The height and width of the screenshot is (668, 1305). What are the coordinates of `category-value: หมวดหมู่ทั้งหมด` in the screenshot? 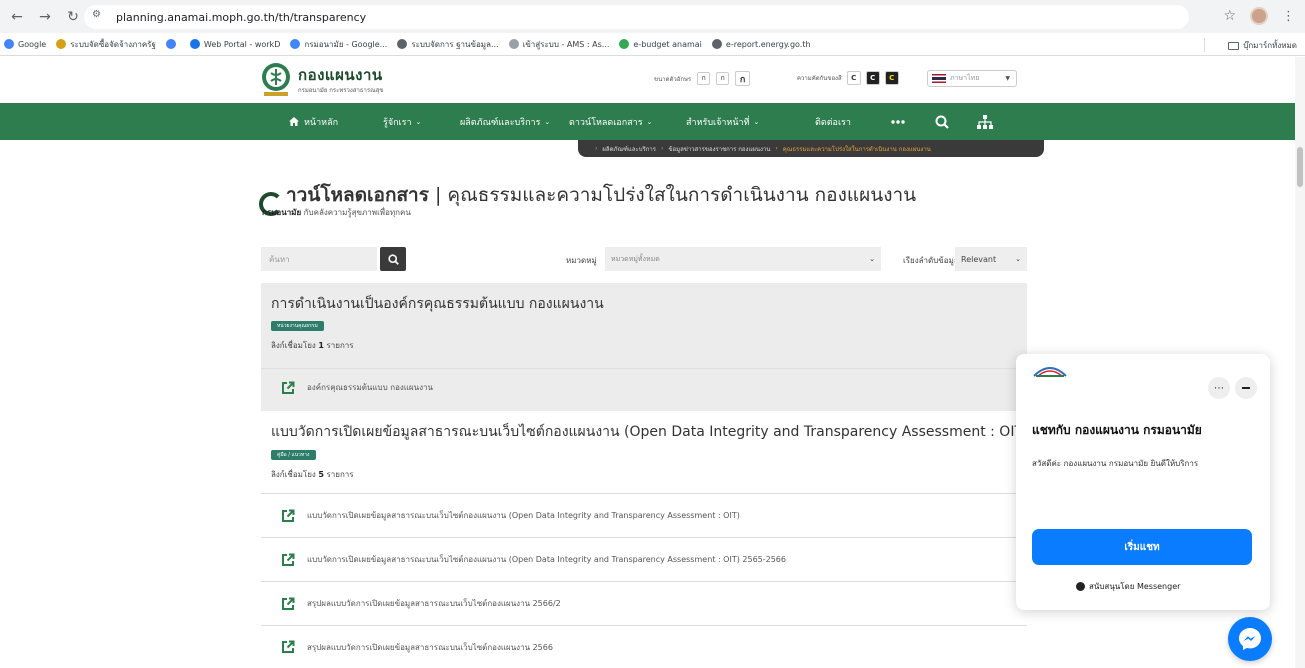 It's located at (635, 258).